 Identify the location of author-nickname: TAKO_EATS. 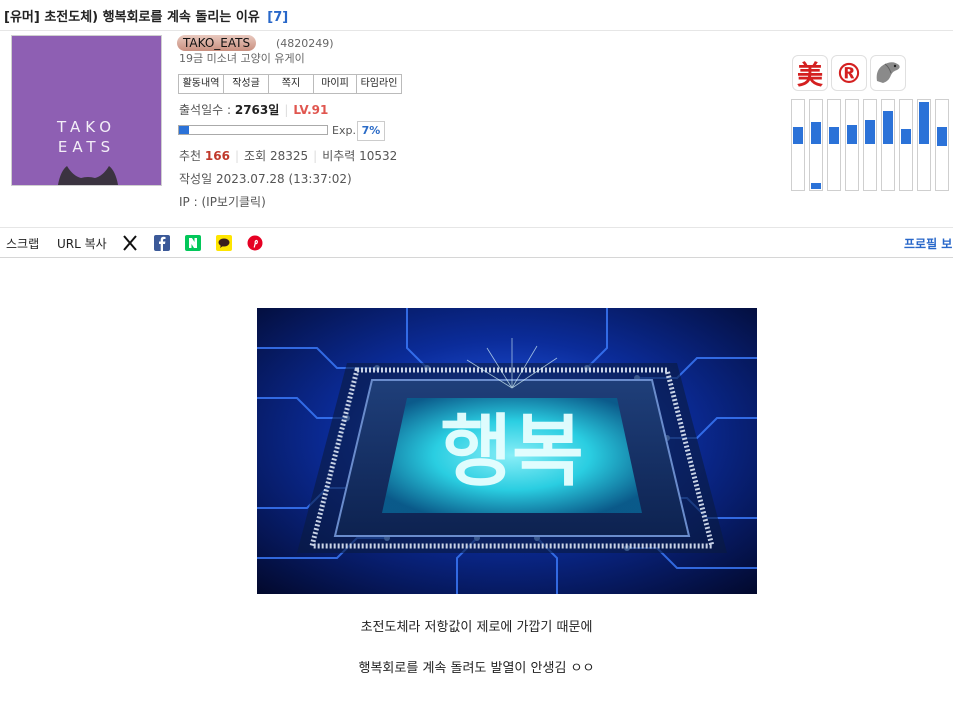
(217, 43).